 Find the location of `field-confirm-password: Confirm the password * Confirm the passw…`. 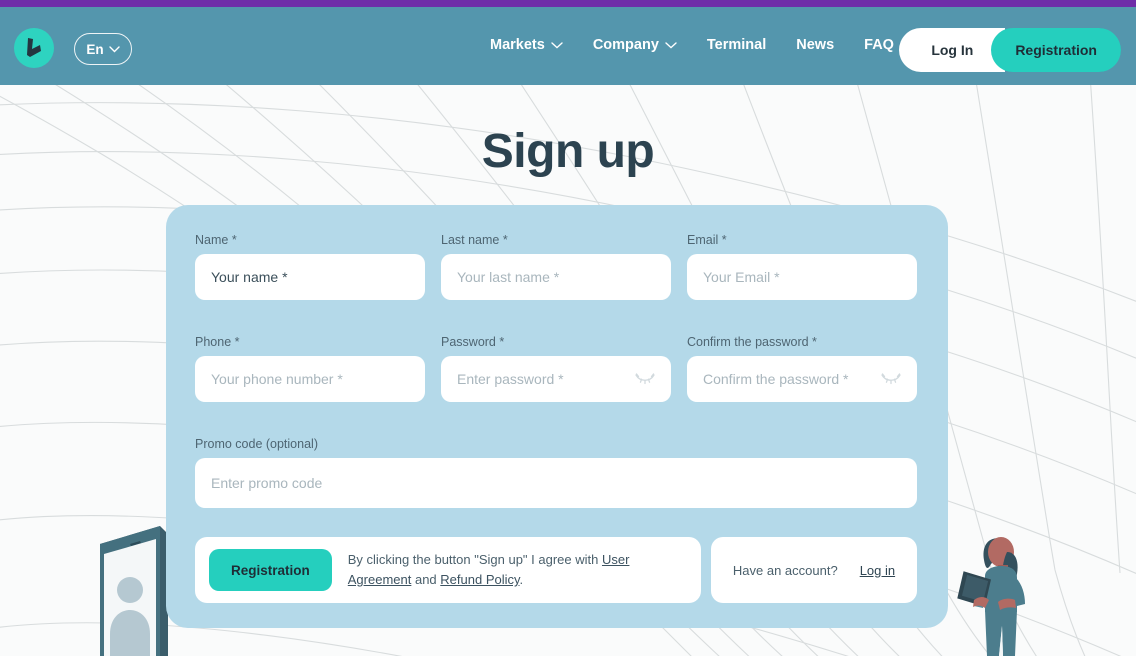

field-confirm-password: Confirm the password * Confirm the passw… is located at coordinates (802, 368).